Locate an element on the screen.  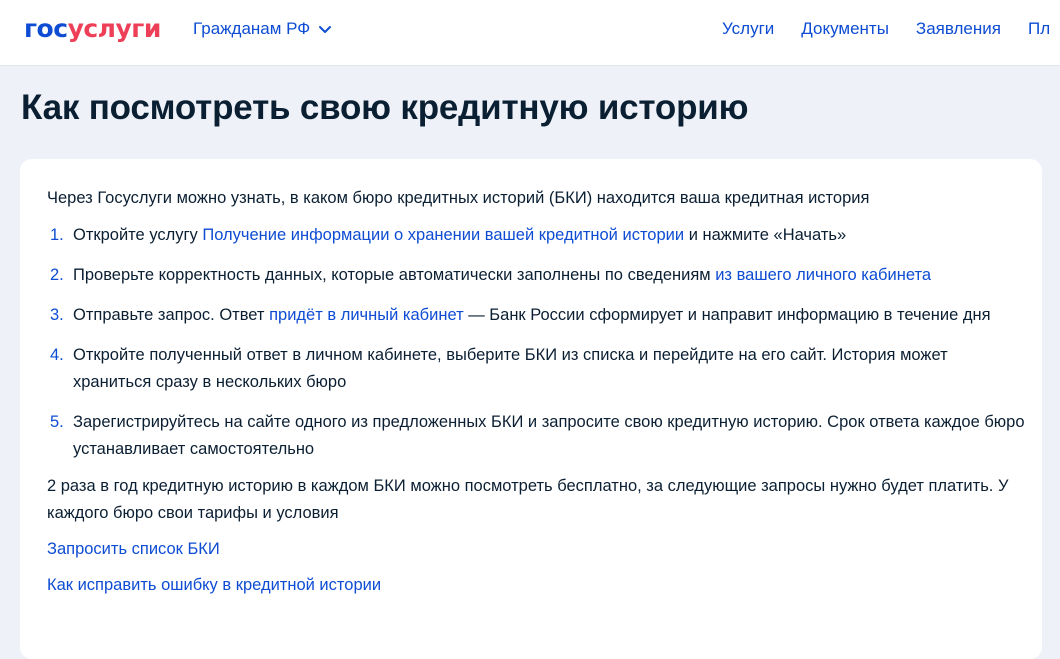
nav-item-applications: Заявления is located at coordinates (958, 29).